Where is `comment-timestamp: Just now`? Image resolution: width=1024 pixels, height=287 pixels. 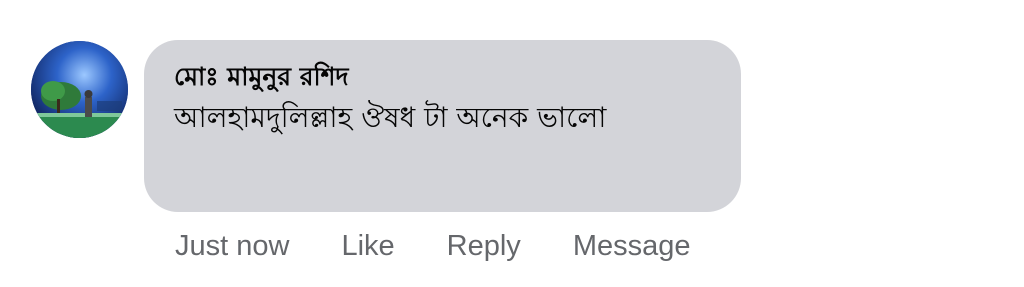
comment-timestamp: Just now is located at coordinates (232, 246).